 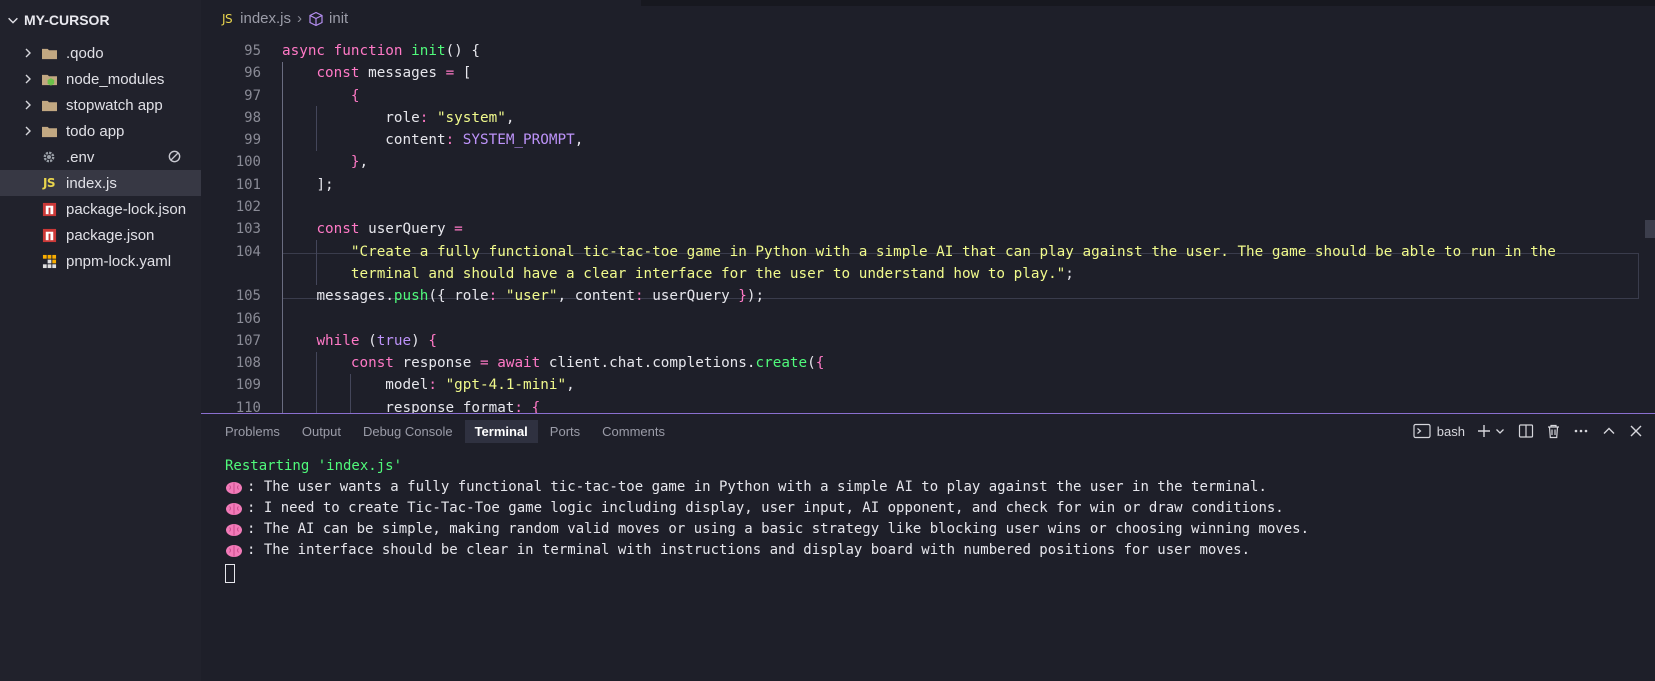 I want to click on terminal-cursor, so click(x=230, y=573).